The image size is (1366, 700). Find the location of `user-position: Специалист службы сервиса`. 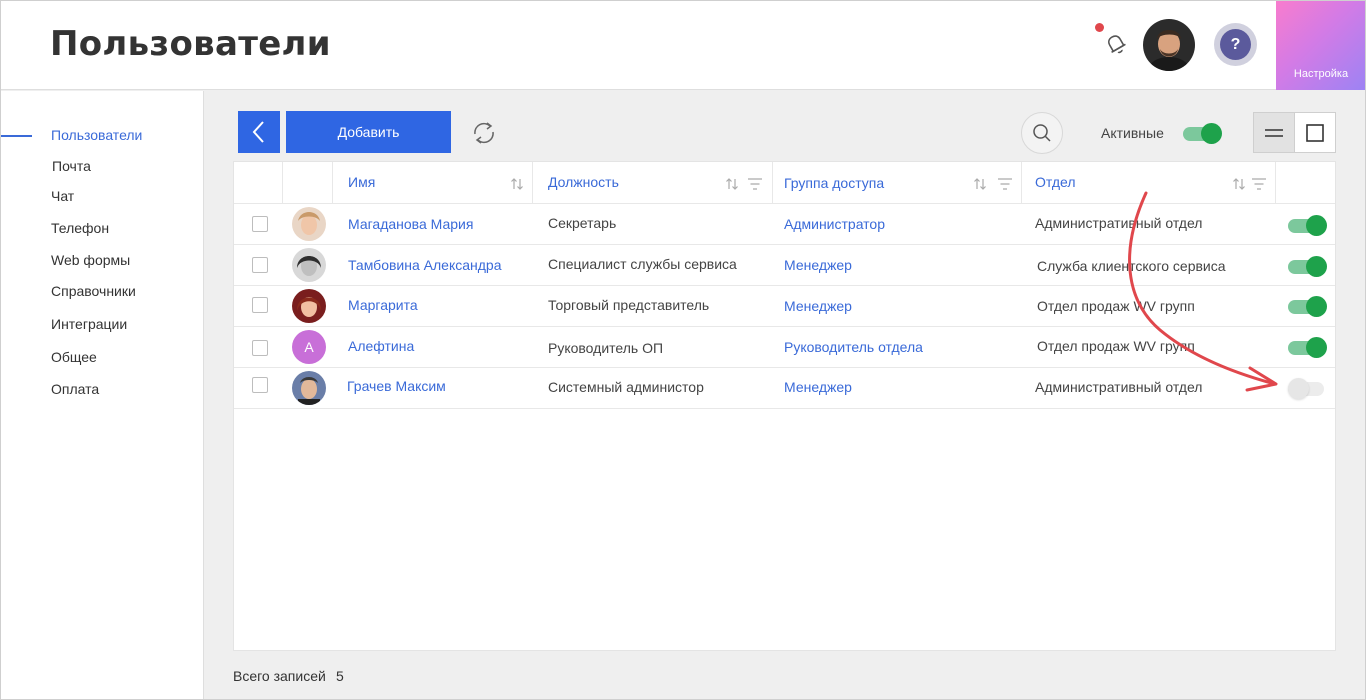

user-position: Специалист службы сервиса is located at coordinates (642, 264).